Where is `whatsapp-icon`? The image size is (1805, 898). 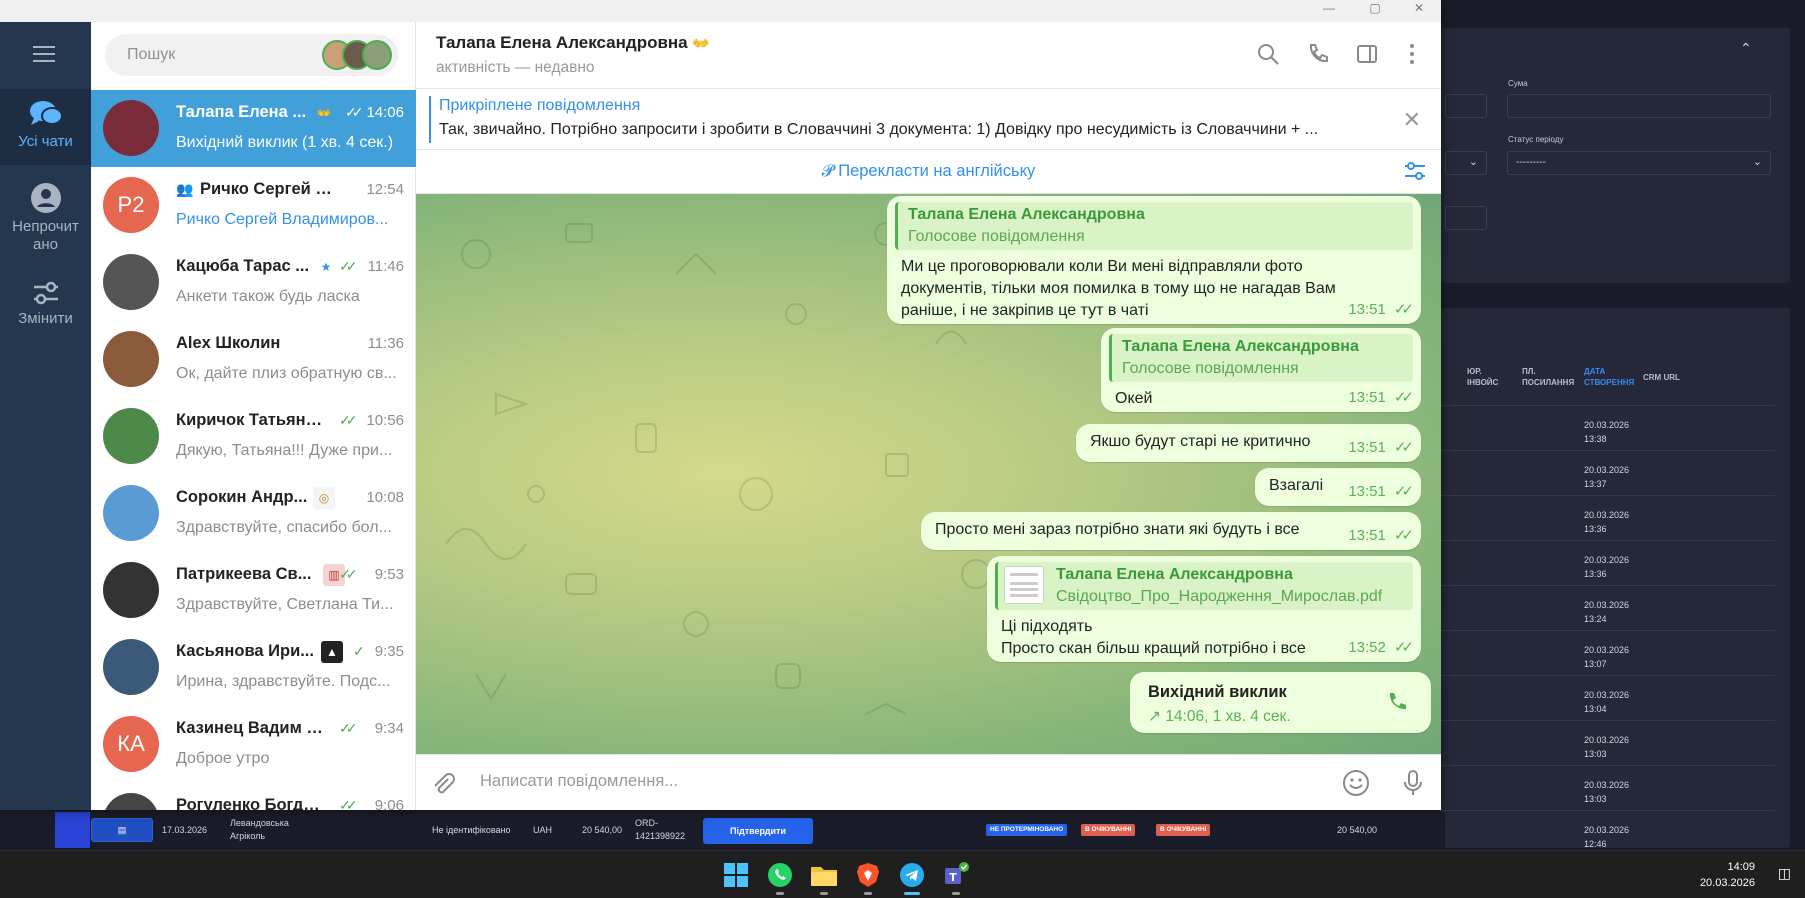 whatsapp-icon is located at coordinates (780, 877).